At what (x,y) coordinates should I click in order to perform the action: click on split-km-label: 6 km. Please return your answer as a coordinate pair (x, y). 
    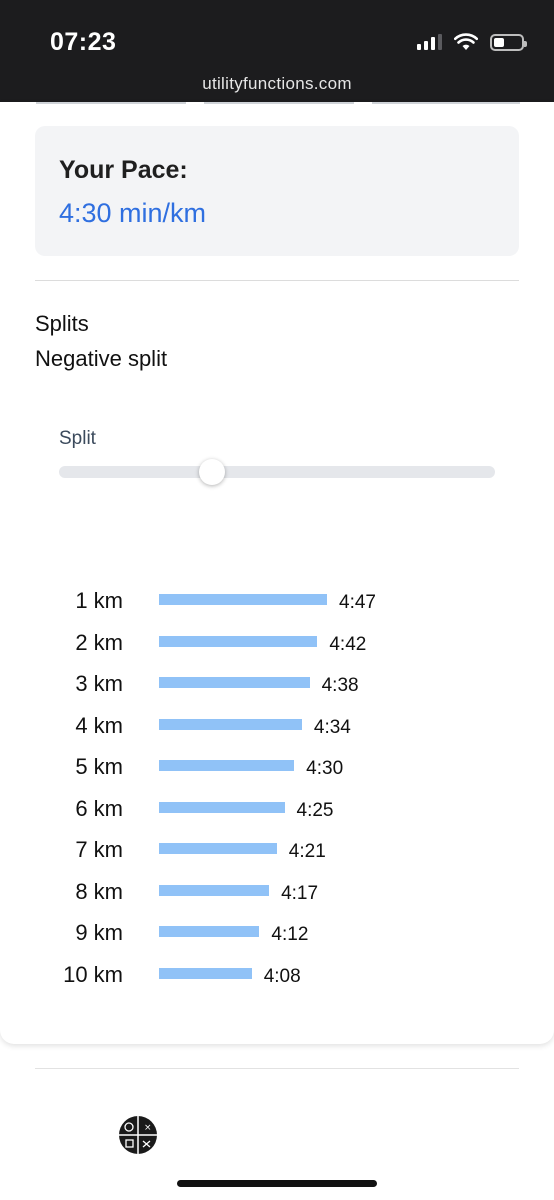
    Looking at the image, I should click on (99, 808).